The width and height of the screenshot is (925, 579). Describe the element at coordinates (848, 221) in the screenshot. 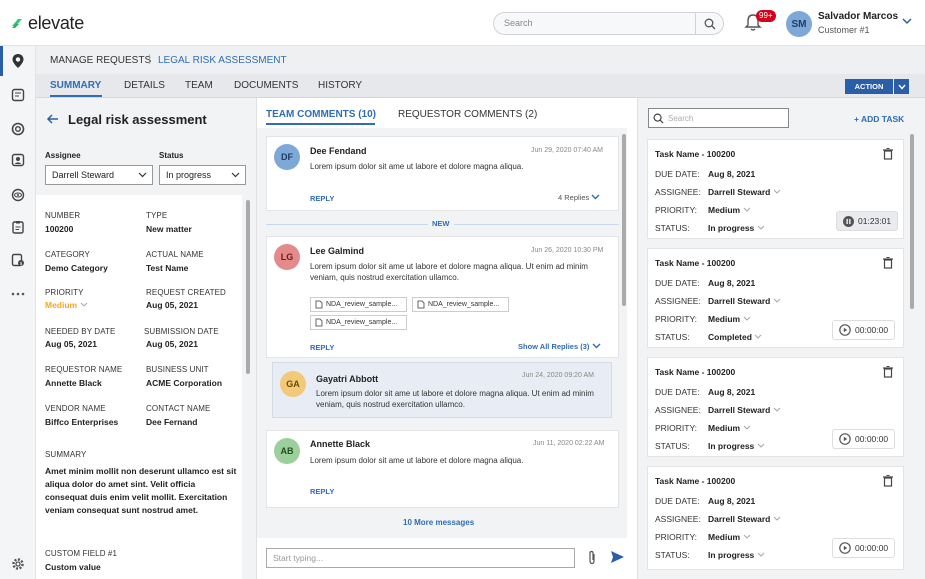

I see `pause-icon` at that location.